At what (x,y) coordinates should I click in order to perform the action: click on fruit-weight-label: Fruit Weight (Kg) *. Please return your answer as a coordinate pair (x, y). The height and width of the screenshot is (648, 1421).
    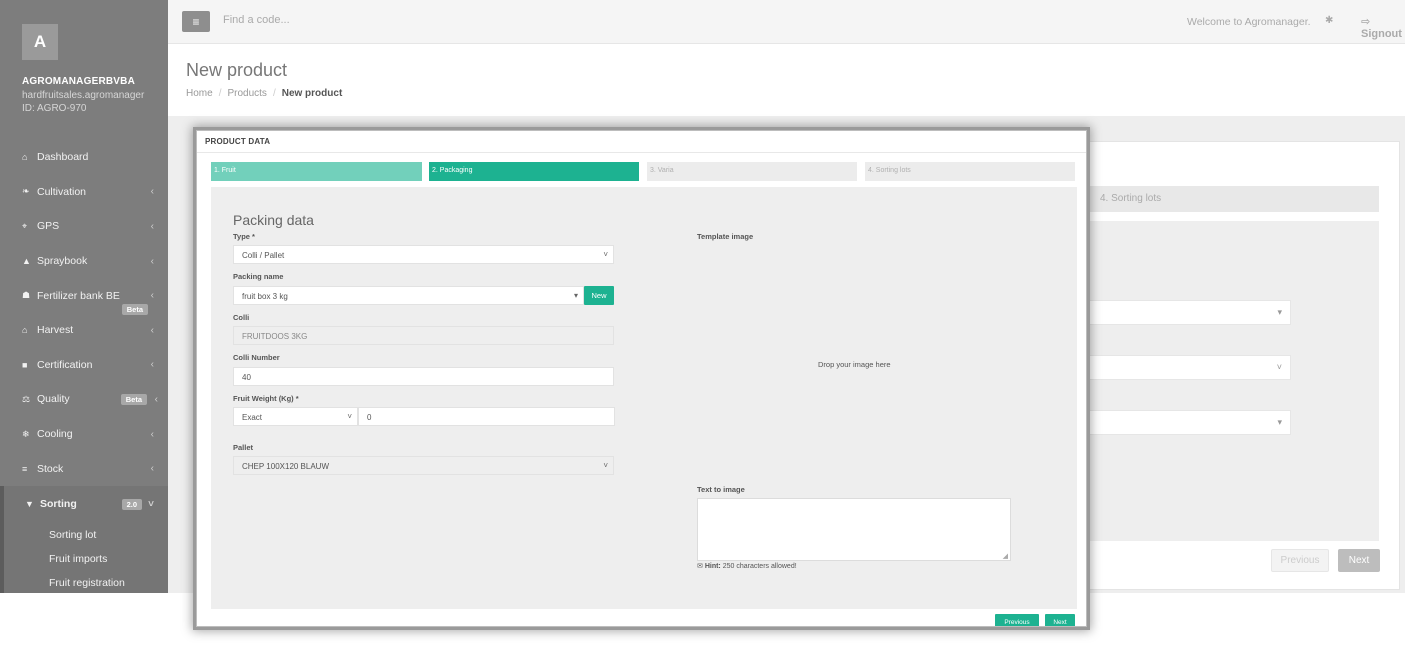
    Looking at the image, I should click on (266, 398).